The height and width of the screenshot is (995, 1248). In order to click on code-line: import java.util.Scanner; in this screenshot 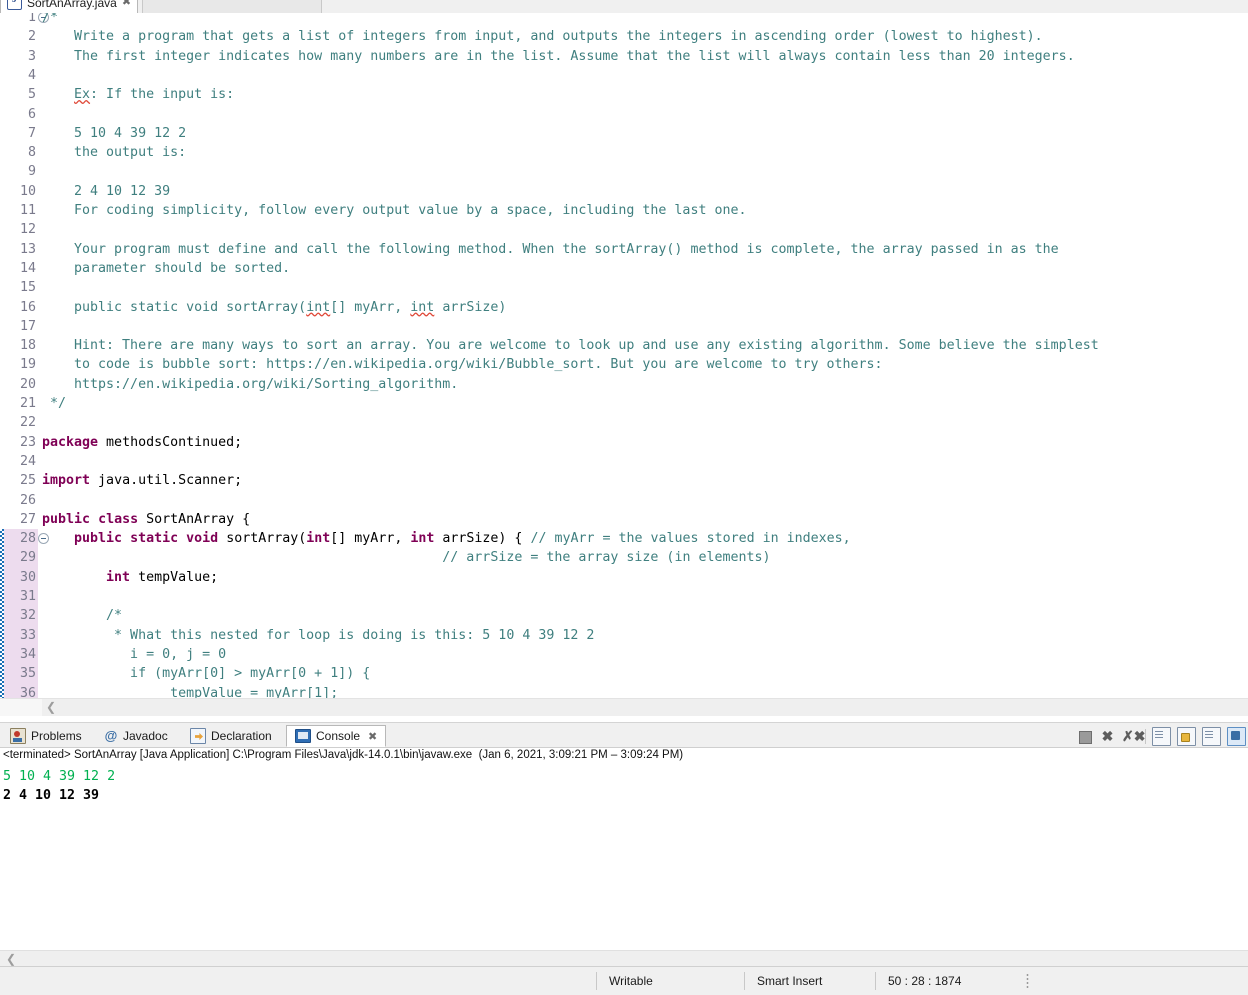, I will do `click(142, 480)`.